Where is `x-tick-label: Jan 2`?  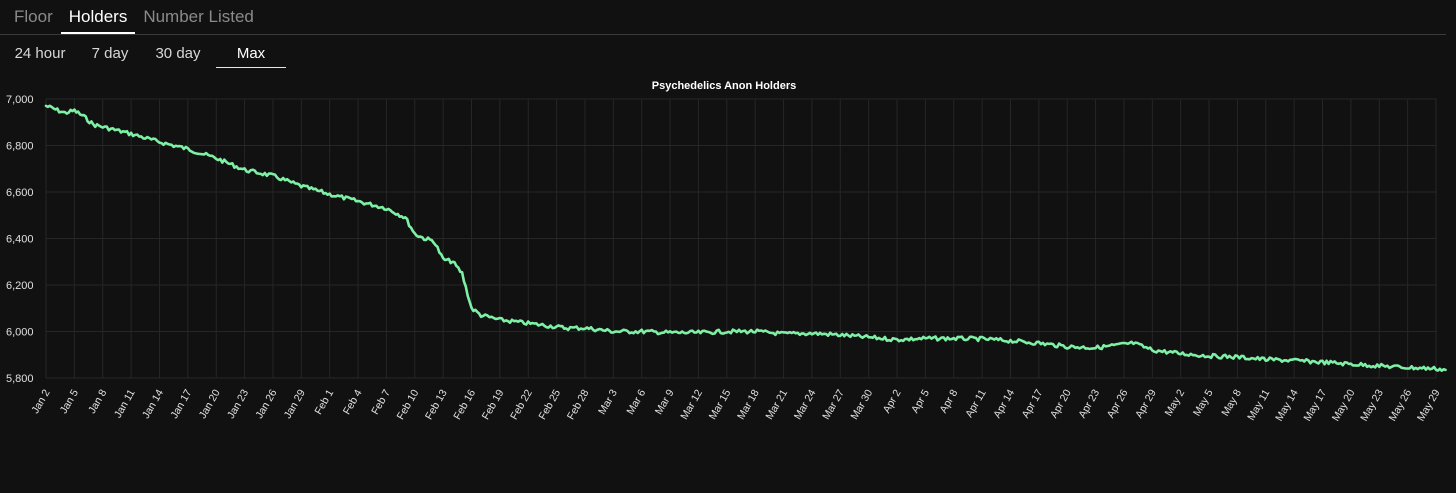
x-tick-label: Jan 2 is located at coordinates (40, 401).